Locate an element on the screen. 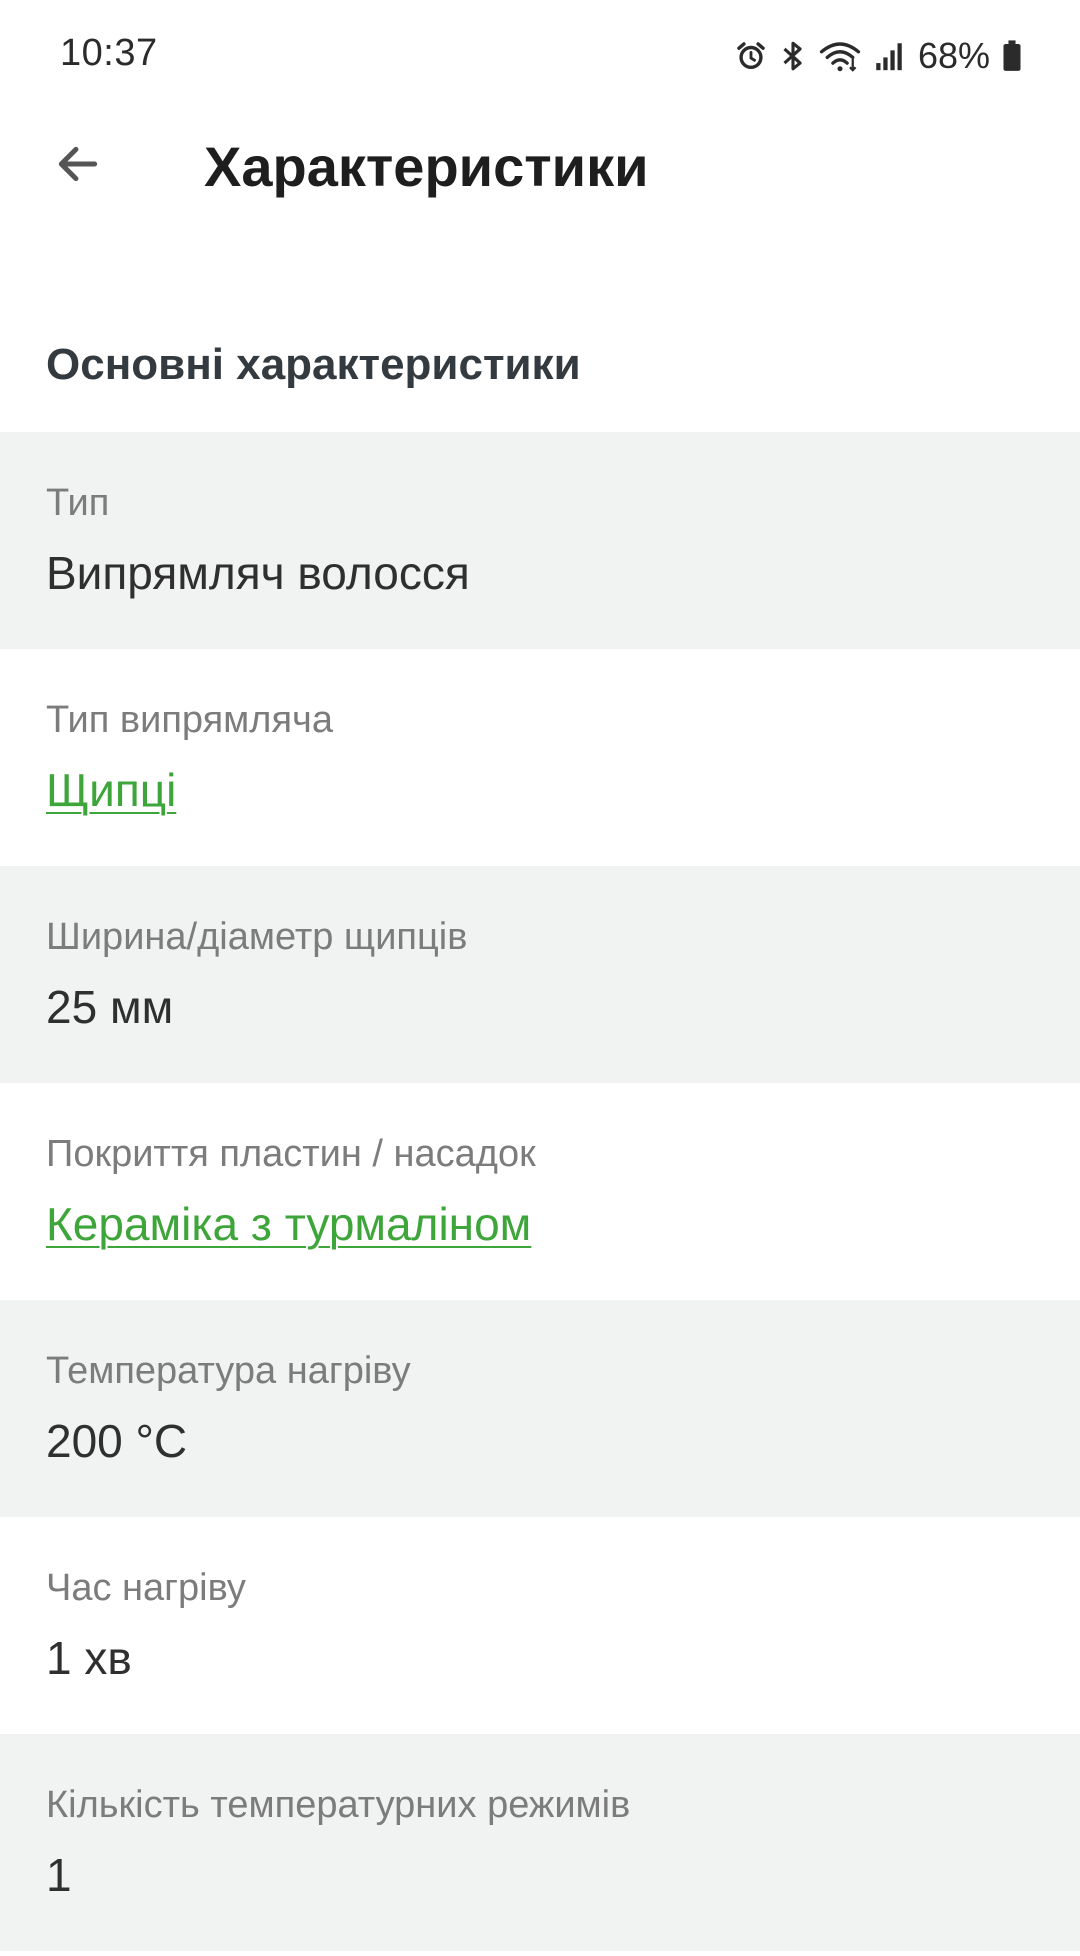 Image resolution: width=1080 pixels, height=1956 pixels. spec-row: Тип випрямляча Щипці is located at coordinates (540, 757).